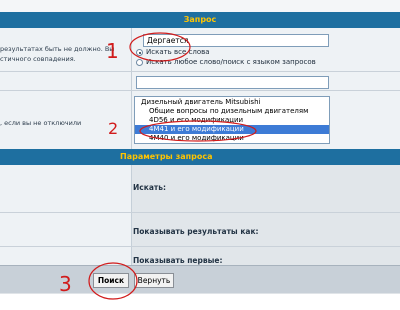  I want to click on annotation-circle-keyword, so click(160, 47).